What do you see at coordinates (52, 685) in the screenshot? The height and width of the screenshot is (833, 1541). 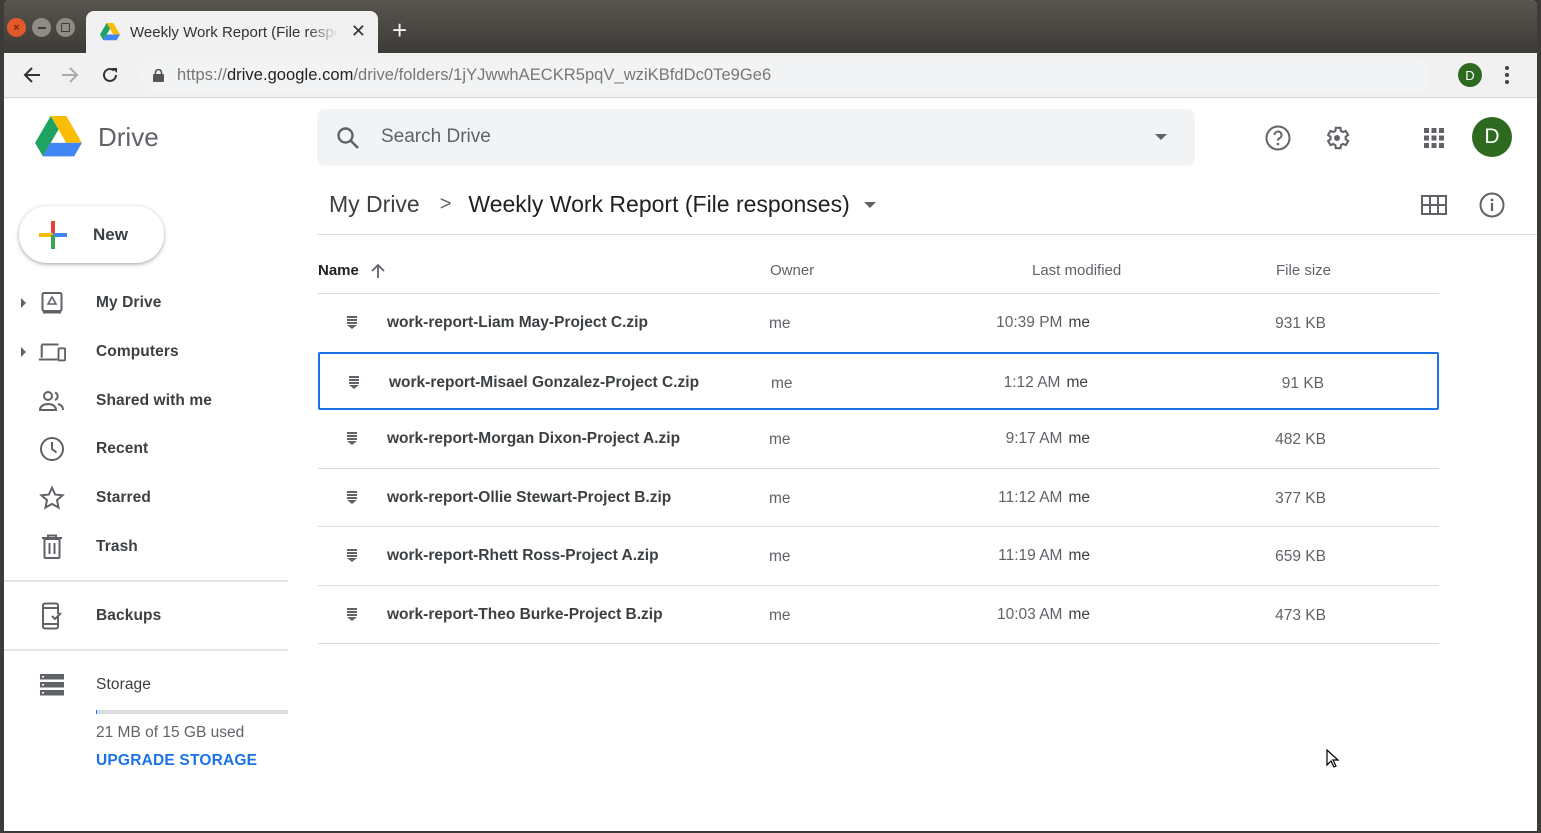 I see `storage-icon` at bounding box center [52, 685].